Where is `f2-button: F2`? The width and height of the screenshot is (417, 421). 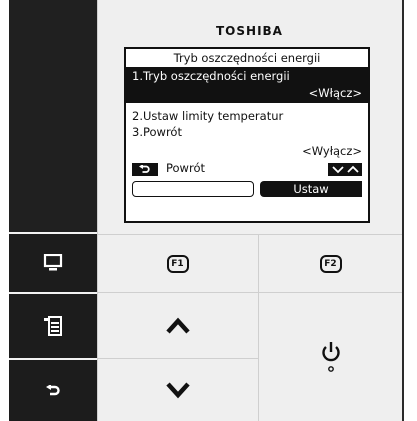
f2-button: F2 is located at coordinates (330, 263).